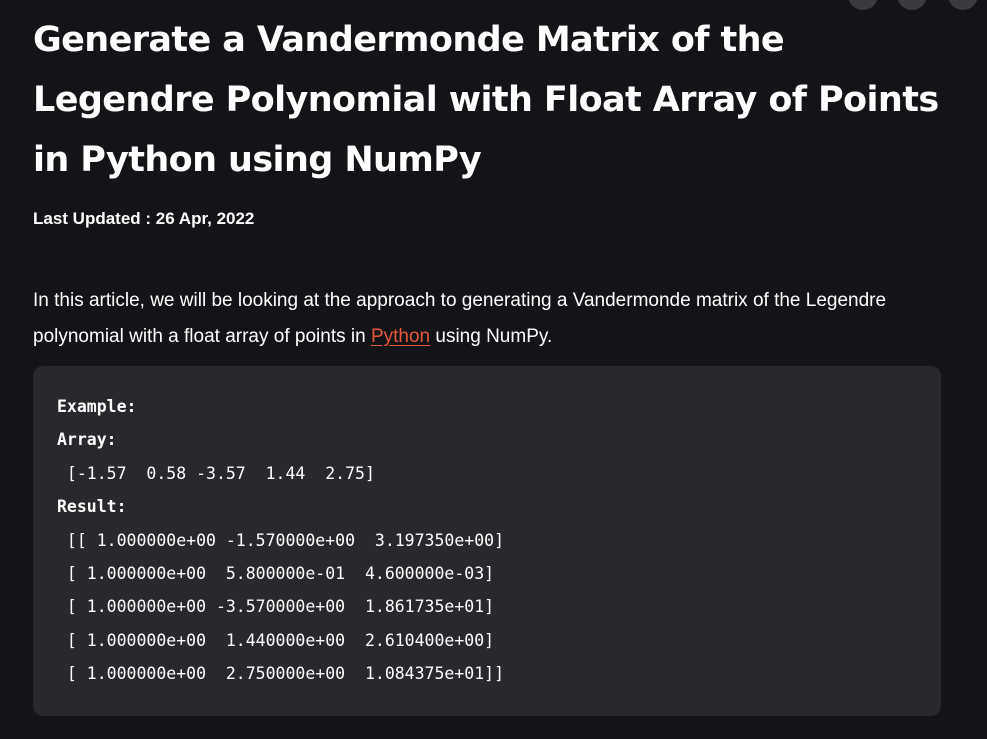  Describe the element at coordinates (92, 507) in the screenshot. I see `result-label: Result:` at that location.